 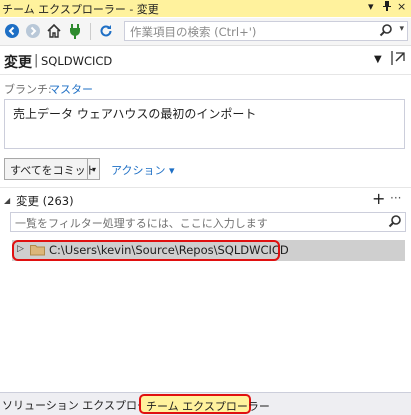 What do you see at coordinates (28, 89) in the screenshot?
I see `branch-label: ブランチ:` at bounding box center [28, 89].